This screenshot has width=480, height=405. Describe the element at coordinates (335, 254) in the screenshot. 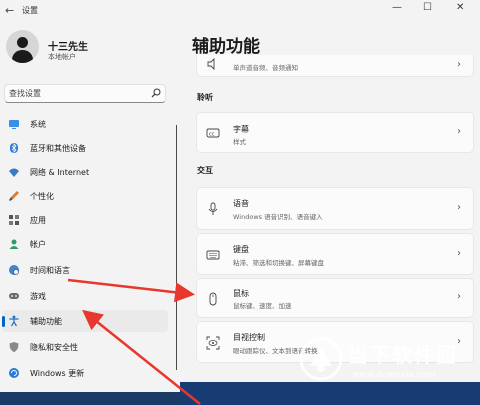

I see `keyboard-card: 键盘 粘滞、筛选和切换键、屏幕键盘 ›` at that location.